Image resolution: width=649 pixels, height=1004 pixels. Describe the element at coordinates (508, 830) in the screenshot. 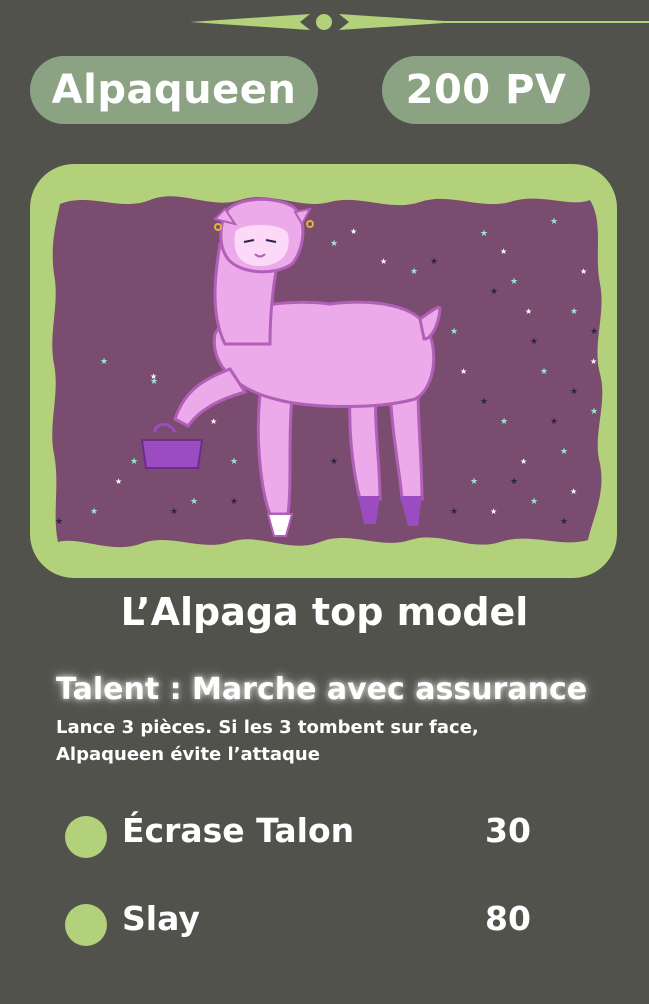

I see `attack-damage: 30` at that location.